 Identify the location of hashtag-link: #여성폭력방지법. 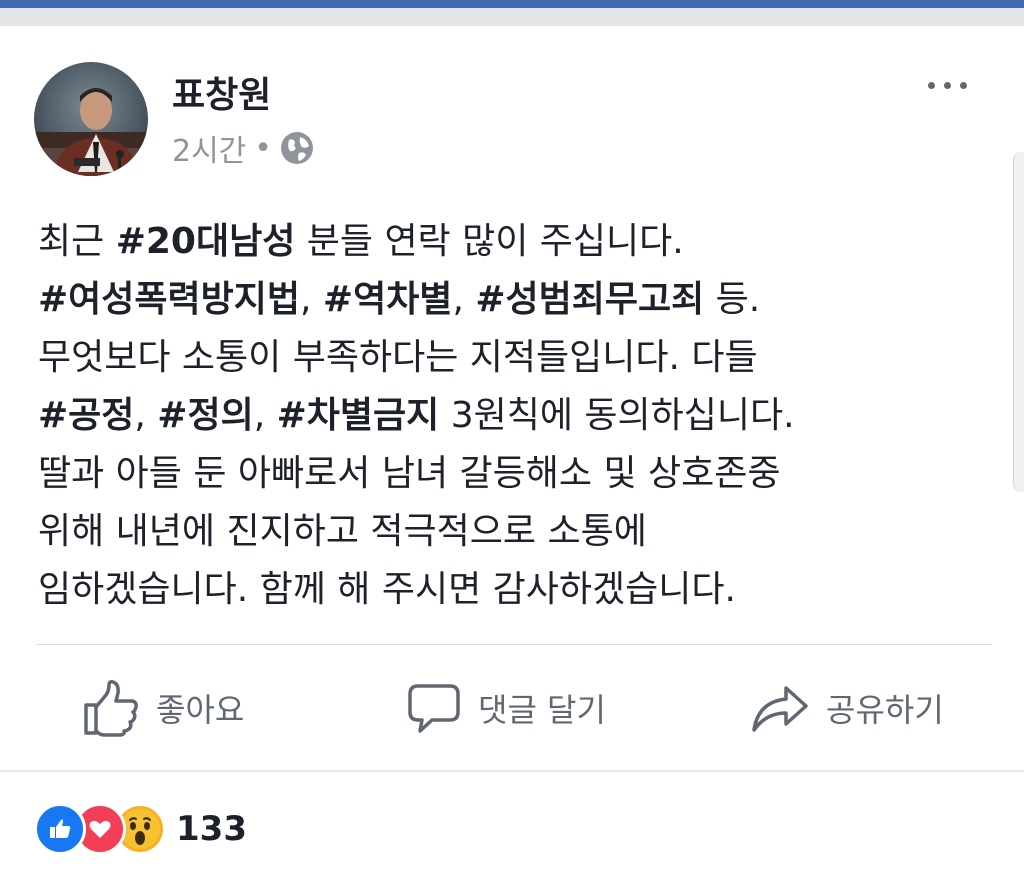
(169, 299).